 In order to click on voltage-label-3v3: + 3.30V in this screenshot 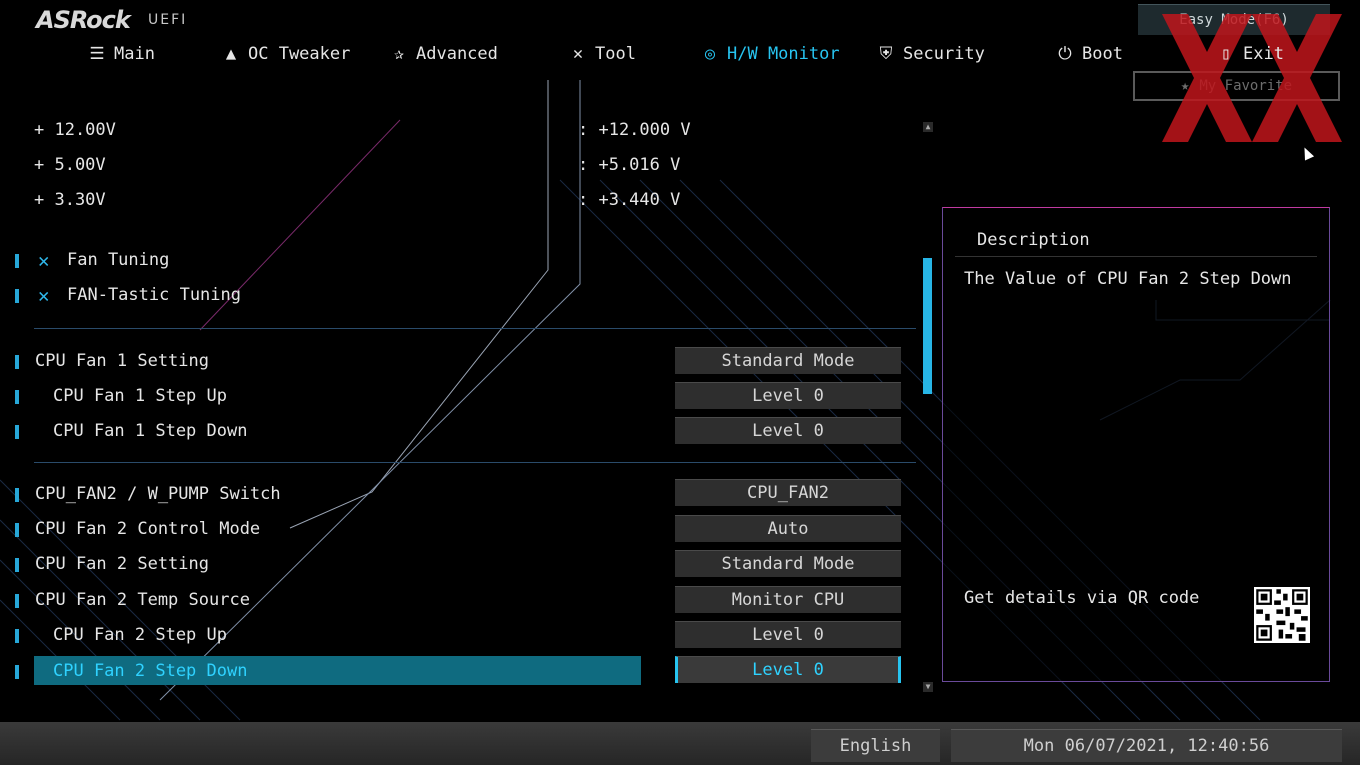, I will do `click(70, 200)`.